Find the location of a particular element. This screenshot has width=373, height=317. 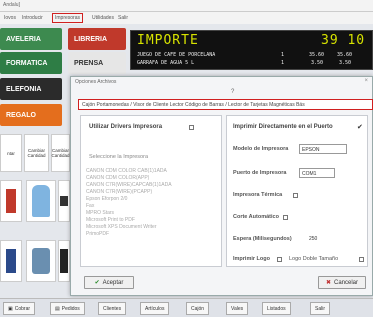

accept-label: Aceptar is located at coordinates (113, 282).